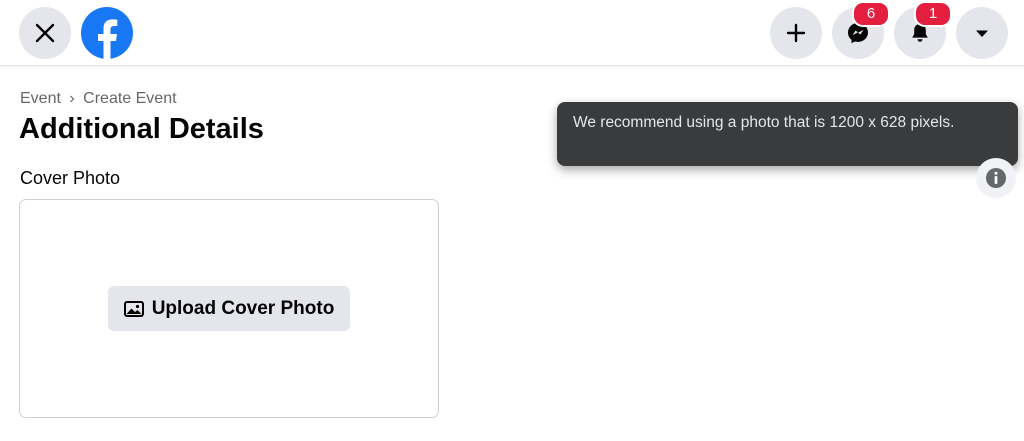 Image resolution: width=1024 pixels, height=441 pixels. What do you see at coordinates (861, 30) in the screenshot?
I see `messenger-button: 6` at bounding box center [861, 30].